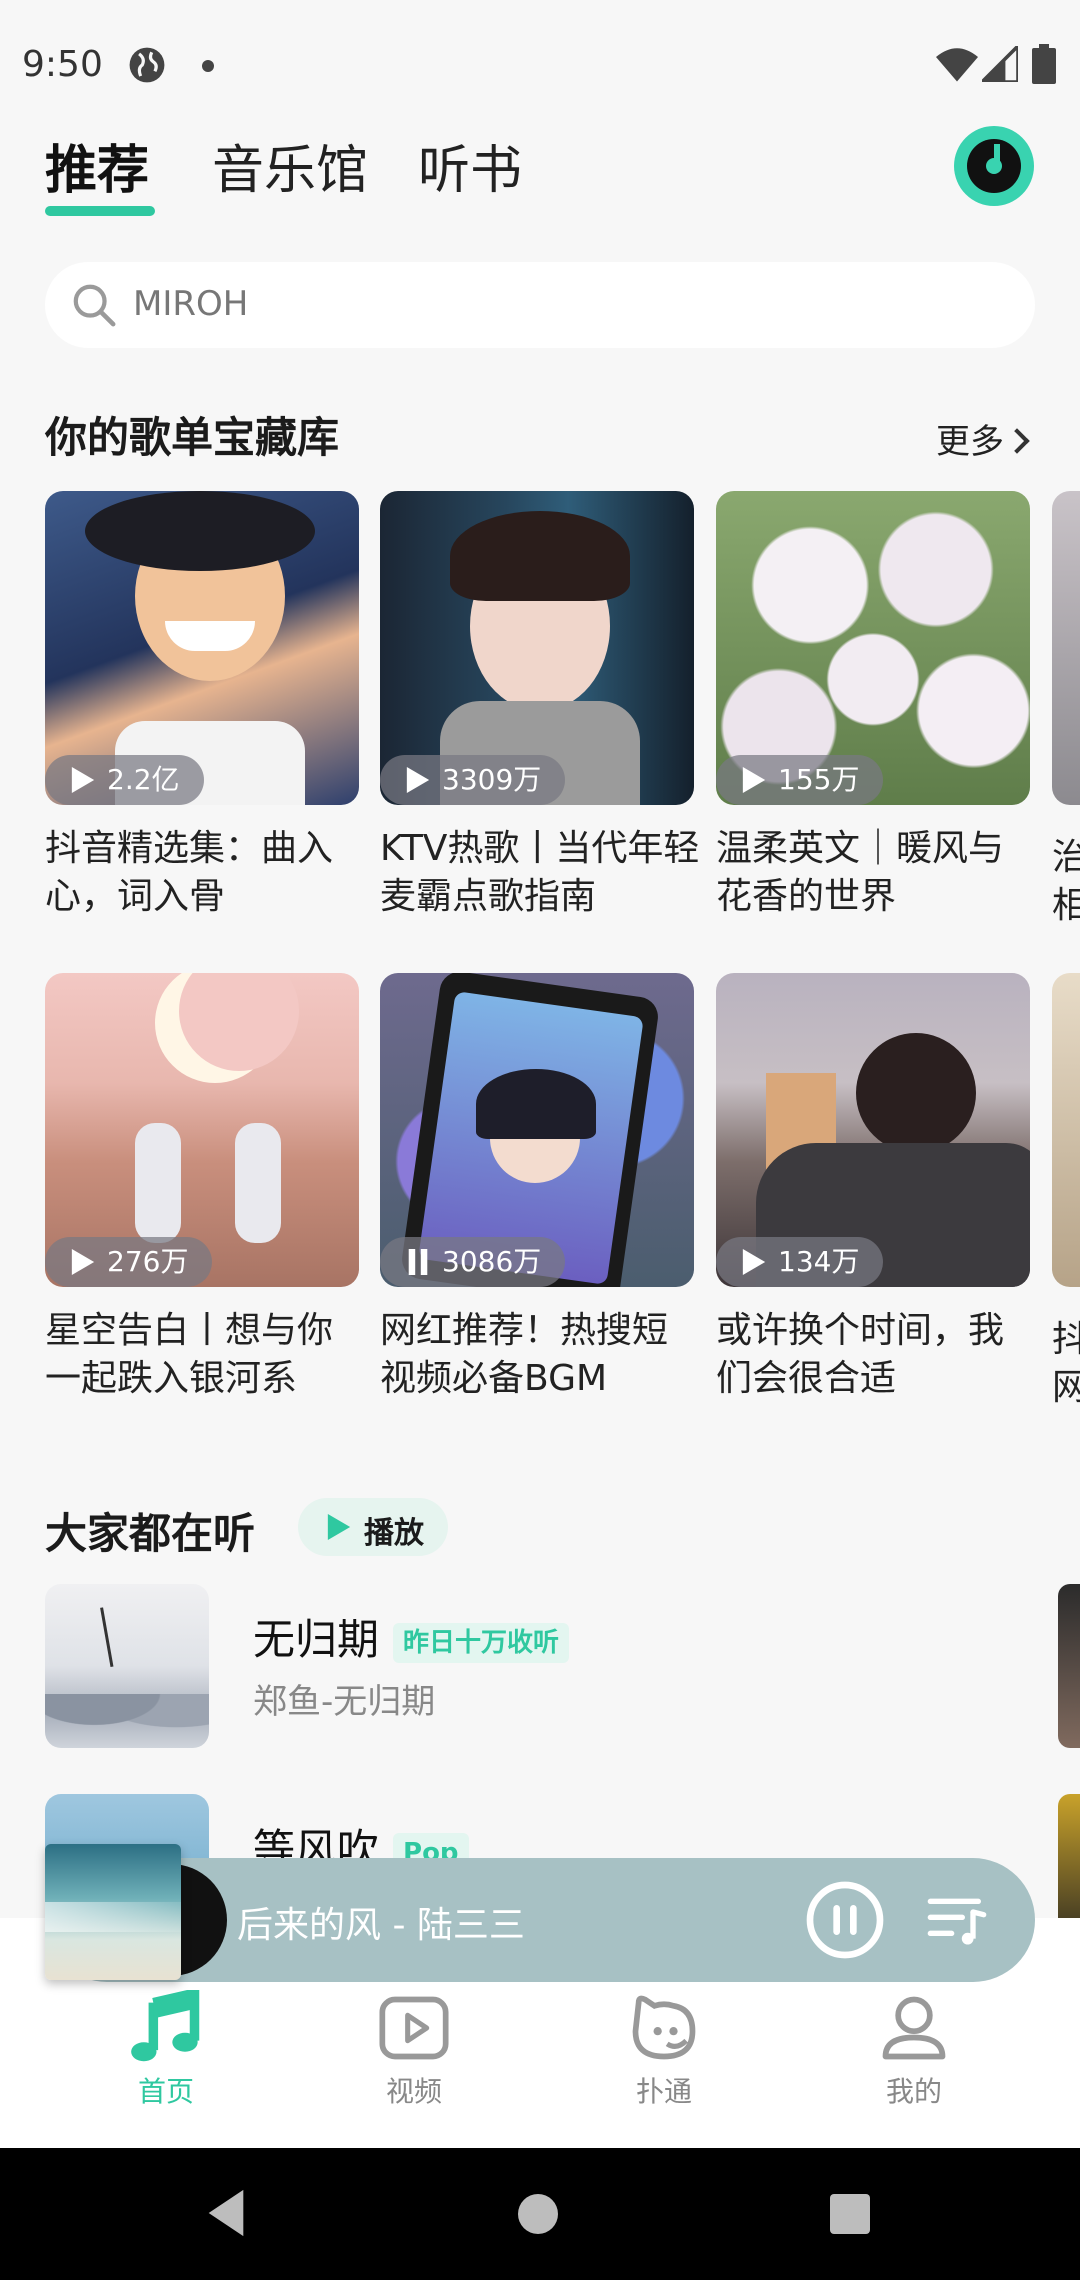 Image resolution: width=1080 pixels, height=2280 pixels. I want to click on play-count-badge: 3309万, so click(473, 780).